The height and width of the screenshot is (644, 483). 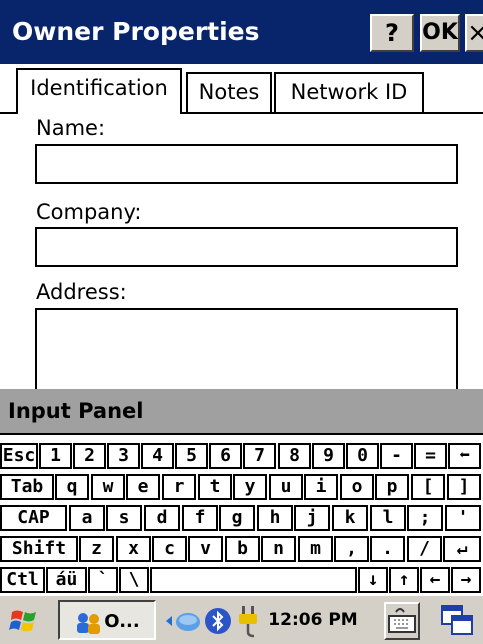 What do you see at coordinates (328, 456) in the screenshot?
I see `key-9: 9` at bounding box center [328, 456].